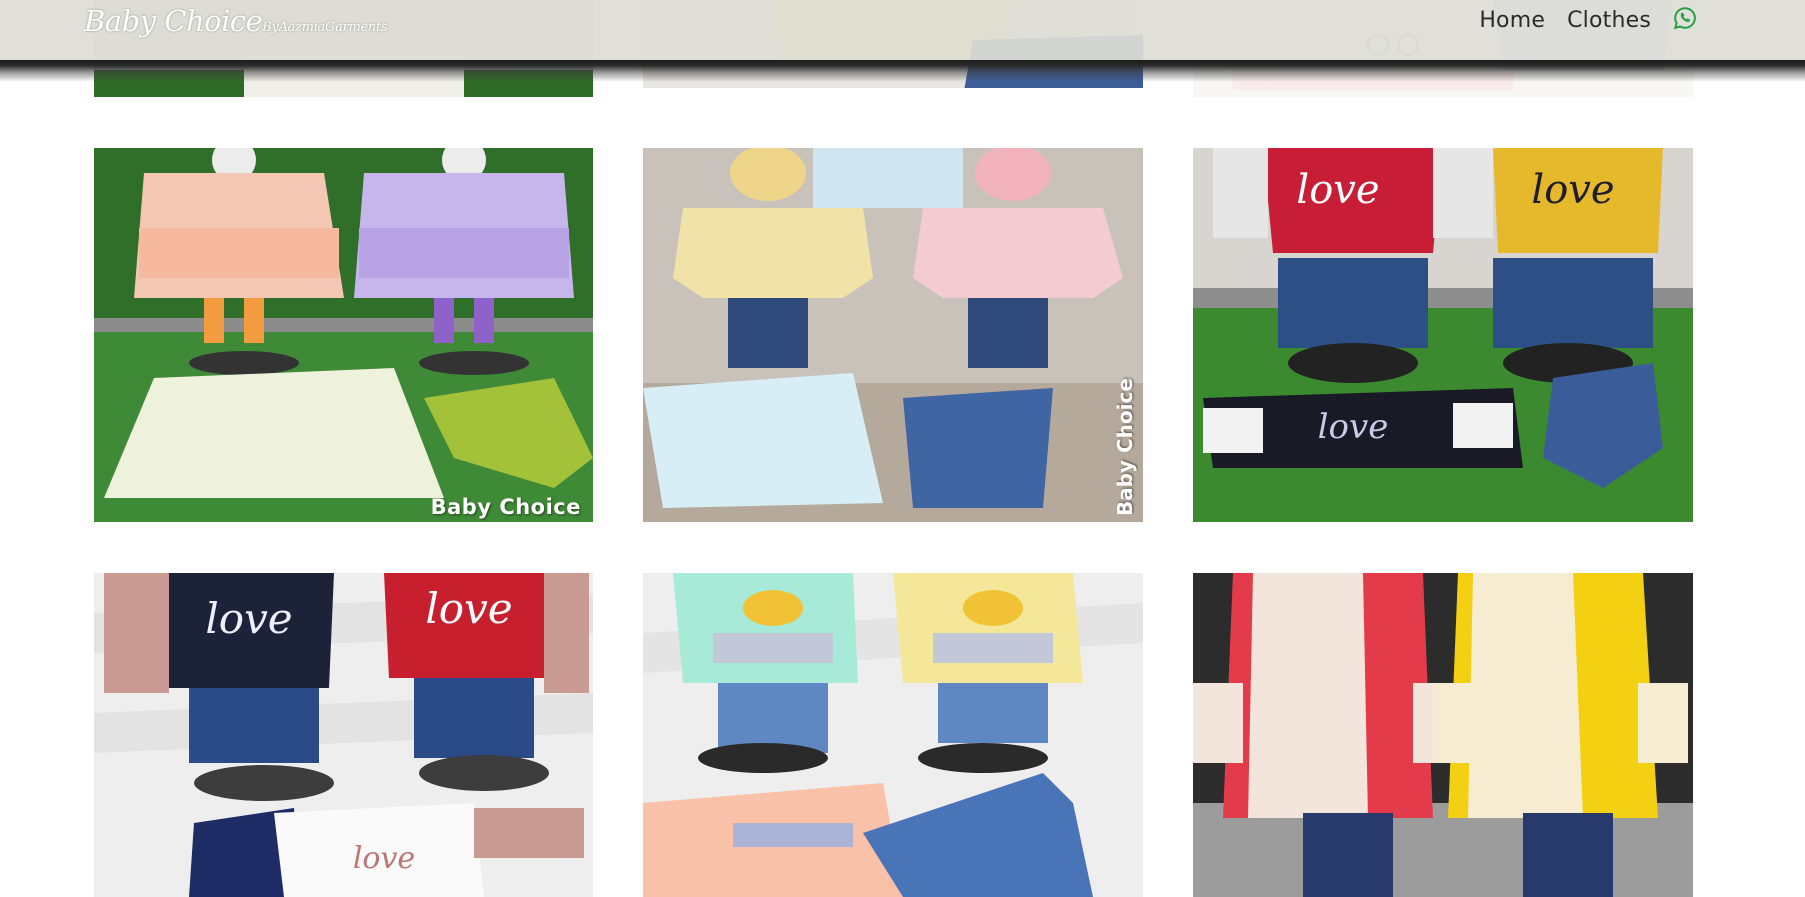  I want to click on nav-links: Home Clothes, so click(1588, 20).